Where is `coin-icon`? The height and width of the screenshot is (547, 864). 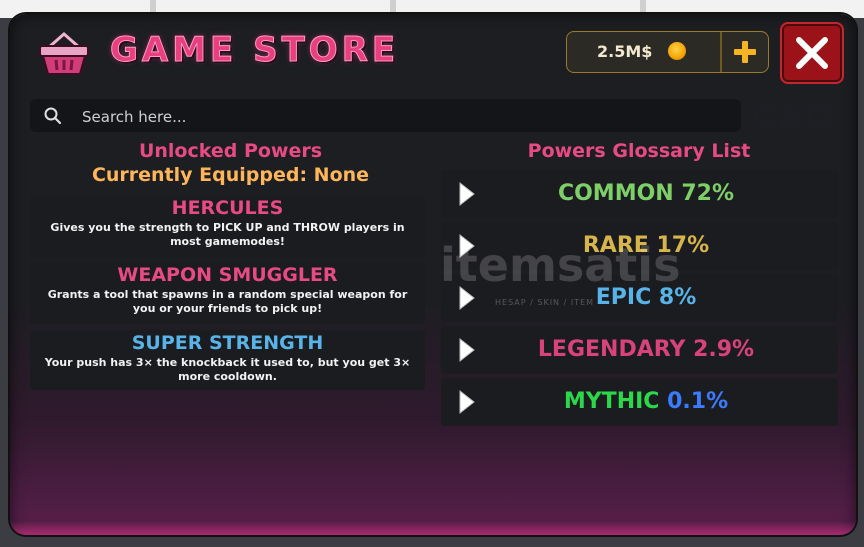
coin-icon is located at coordinates (677, 51).